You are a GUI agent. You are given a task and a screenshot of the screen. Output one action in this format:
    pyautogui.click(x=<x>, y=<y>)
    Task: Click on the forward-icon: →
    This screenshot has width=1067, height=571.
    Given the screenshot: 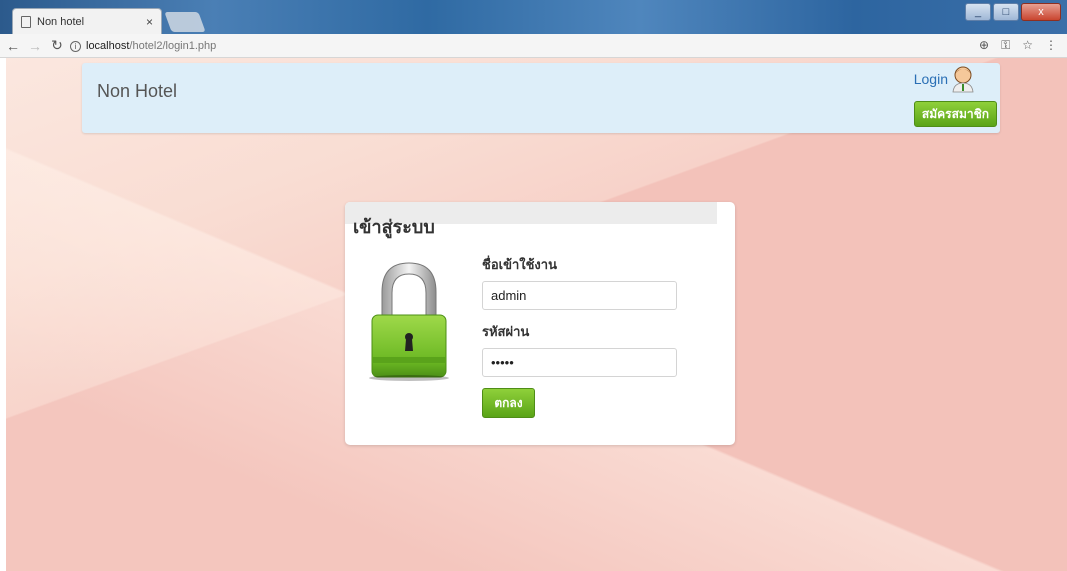 What is the action you would take?
    pyautogui.click(x=35, y=46)
    